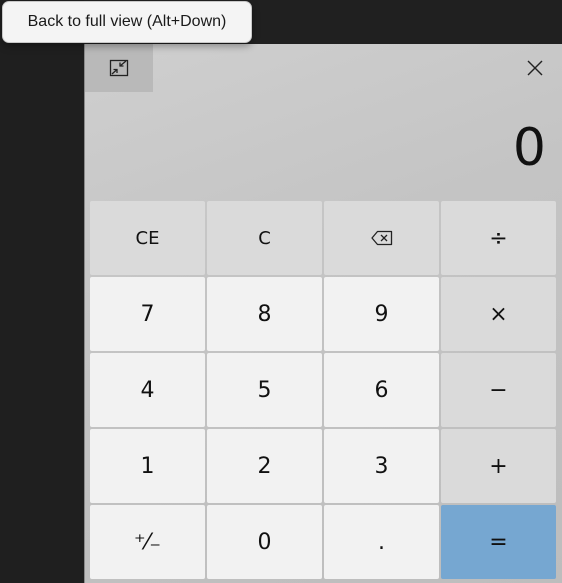 This screenshot has width=562, height=583. I want to click on negate-button: ⁺⁄₋, so click(147, 542).